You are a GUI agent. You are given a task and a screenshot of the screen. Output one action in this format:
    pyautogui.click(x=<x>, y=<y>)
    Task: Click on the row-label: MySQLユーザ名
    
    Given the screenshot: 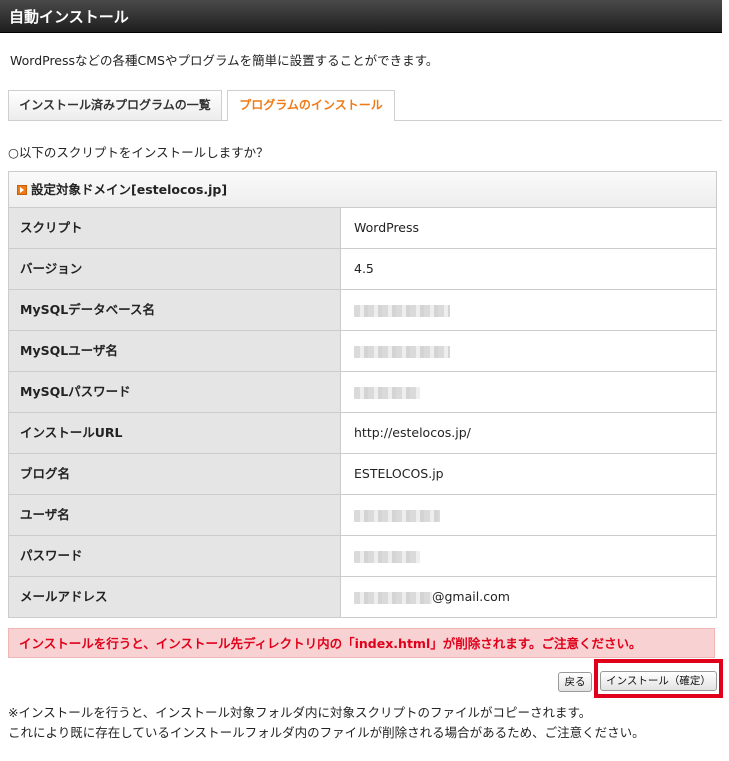 What is the action you would take?
    pyautogui.click(x=175, y=351)
    